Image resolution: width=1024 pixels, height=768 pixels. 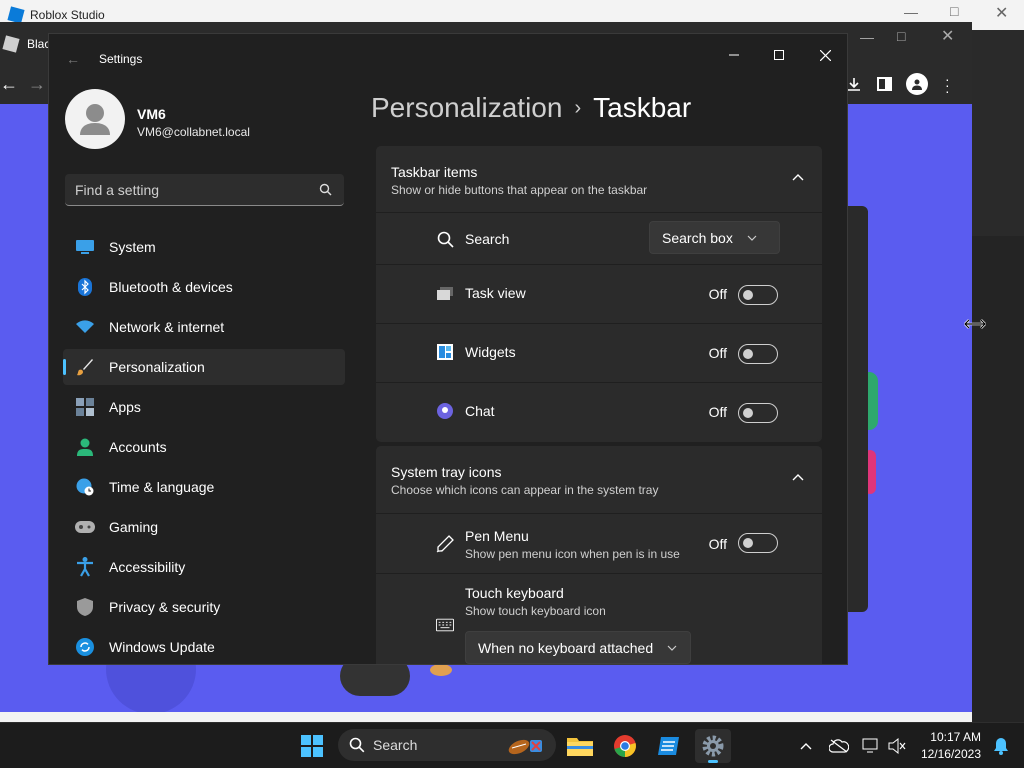 What do you see at coordinates (204, 247) in the screenshot?
I see `nav-item-system: System` at bounding box center [204, 247].